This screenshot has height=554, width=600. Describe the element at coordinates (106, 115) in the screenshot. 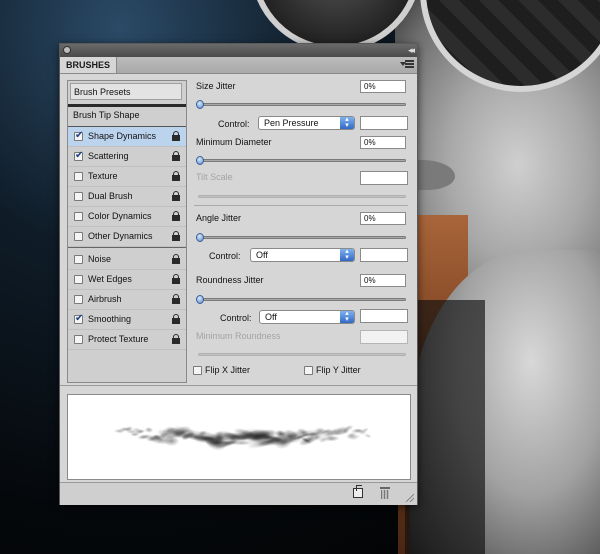

I see `brush-tip-shape-item: Brush Tip Shape` at that location.